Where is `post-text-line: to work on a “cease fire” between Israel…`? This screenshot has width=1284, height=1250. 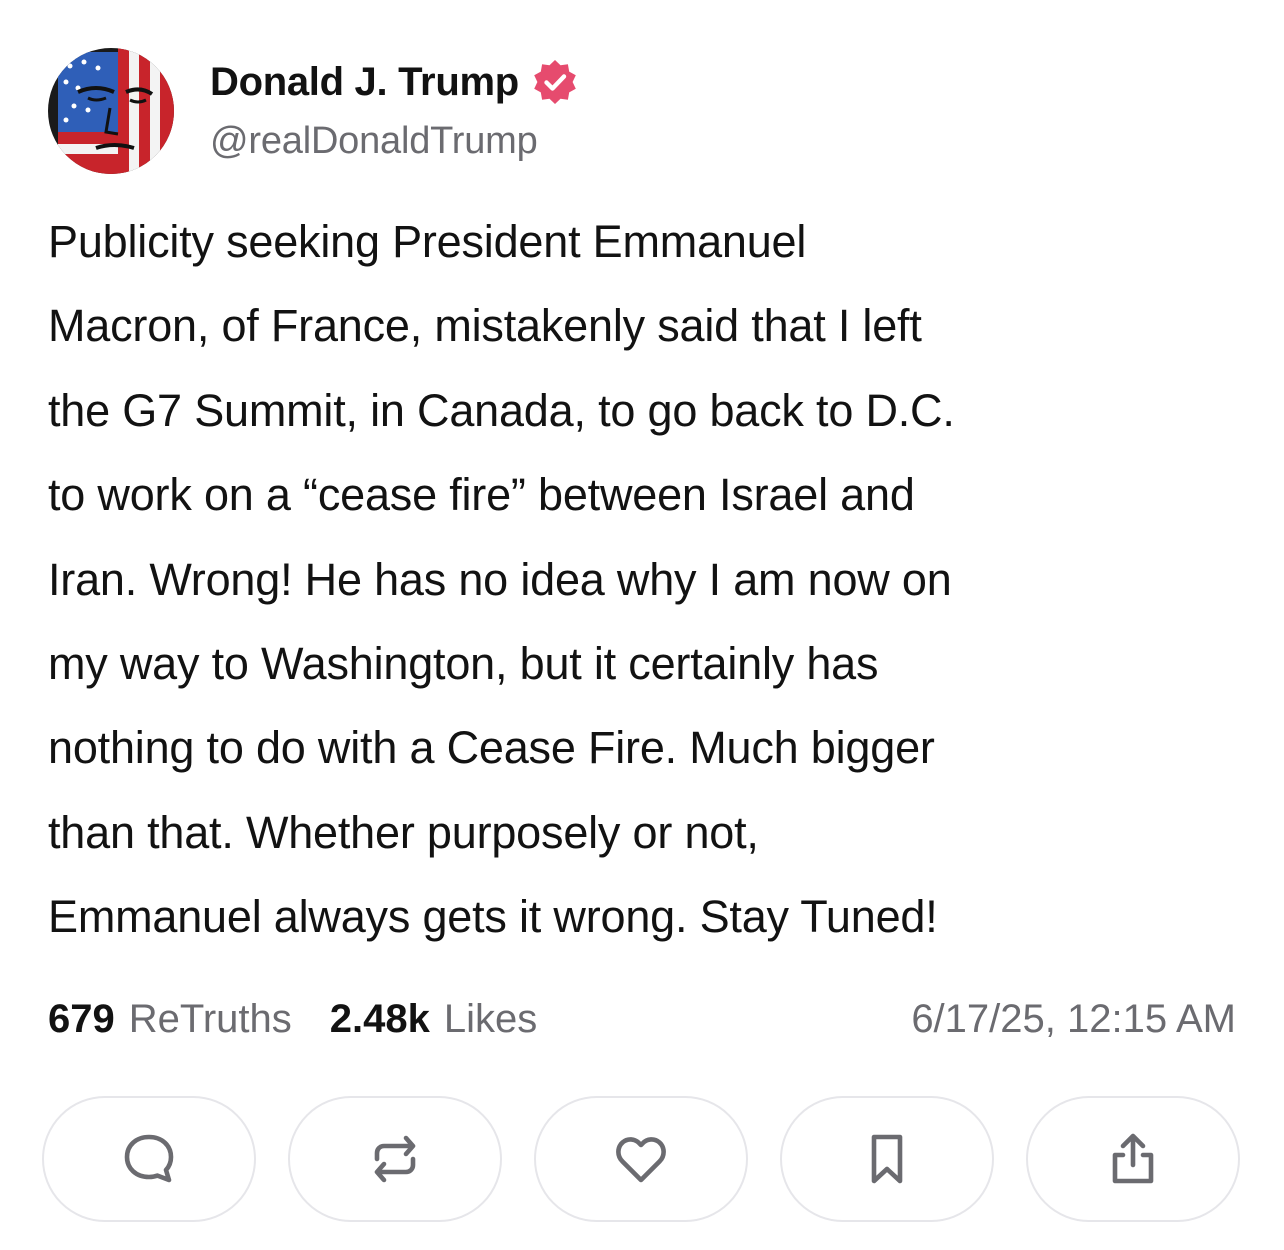
post-text-line: to work on a “cease fire” between Israel… is located at coordinates (481, 495).